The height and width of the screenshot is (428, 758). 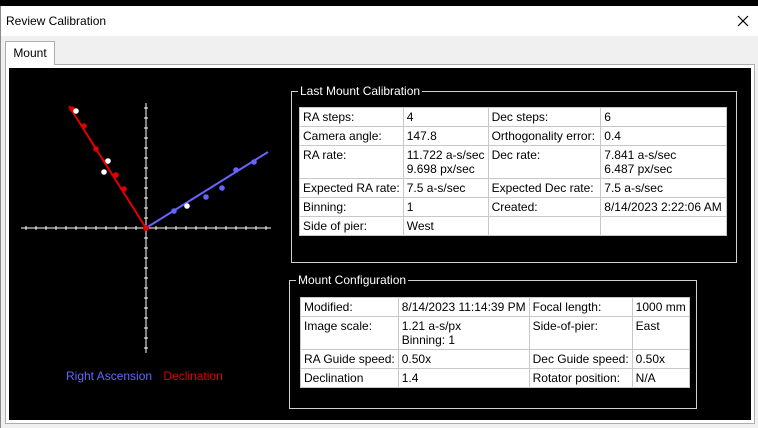 What do you see at coordinates (351, 188) in the screenshot?
I see `field-label: Expected RA rate:` at bounding box center [351, 188].